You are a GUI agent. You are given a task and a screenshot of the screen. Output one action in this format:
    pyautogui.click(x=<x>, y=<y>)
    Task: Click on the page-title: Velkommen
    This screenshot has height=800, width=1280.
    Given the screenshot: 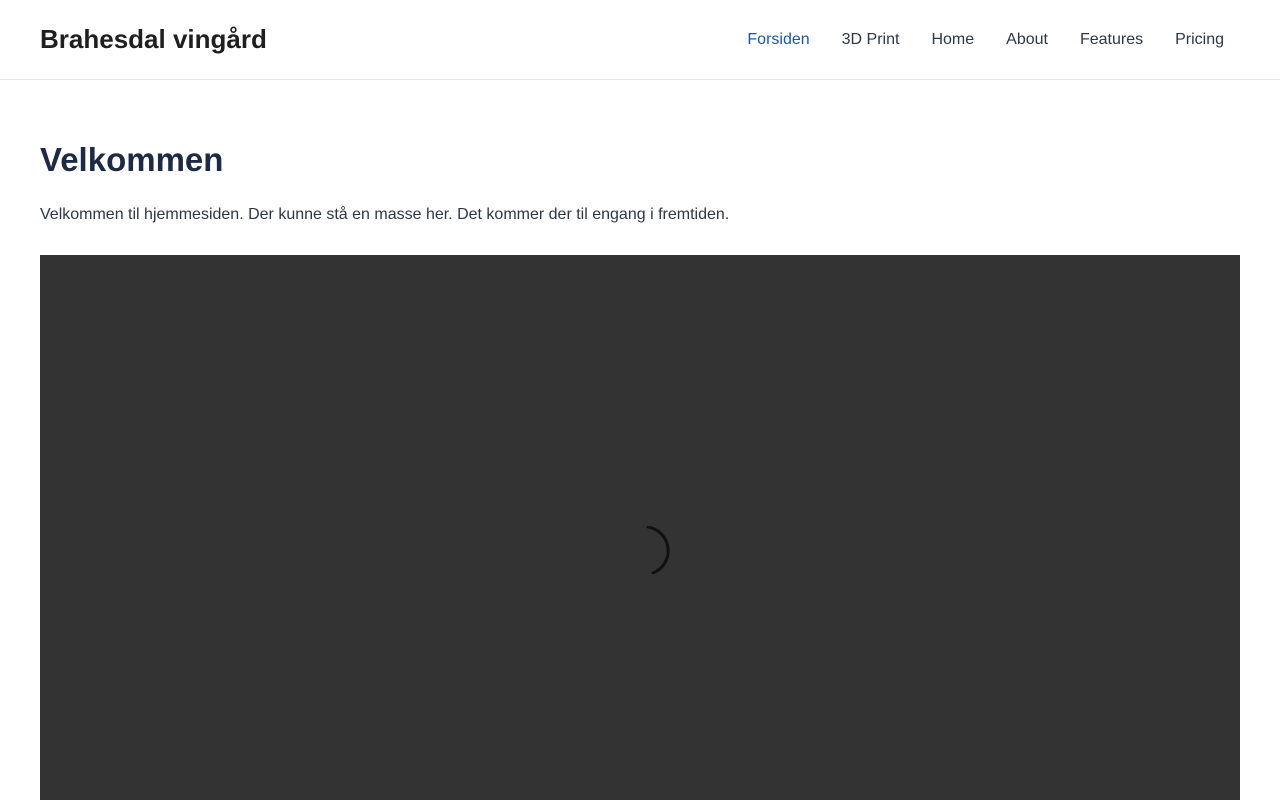 What is the action you would take?
    pyautogui.click(x=132, y=159)
    